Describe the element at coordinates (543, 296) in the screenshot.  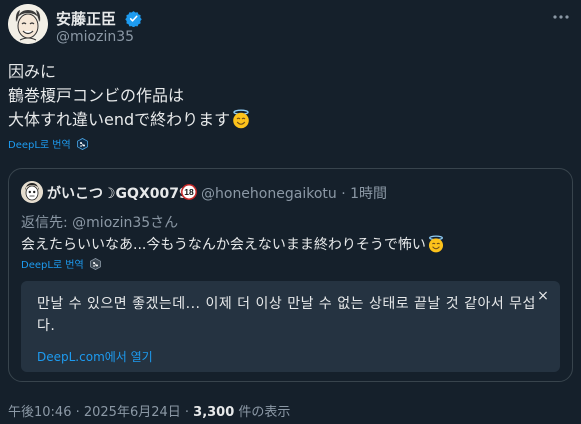
I see `close-icon: ×` at that location.